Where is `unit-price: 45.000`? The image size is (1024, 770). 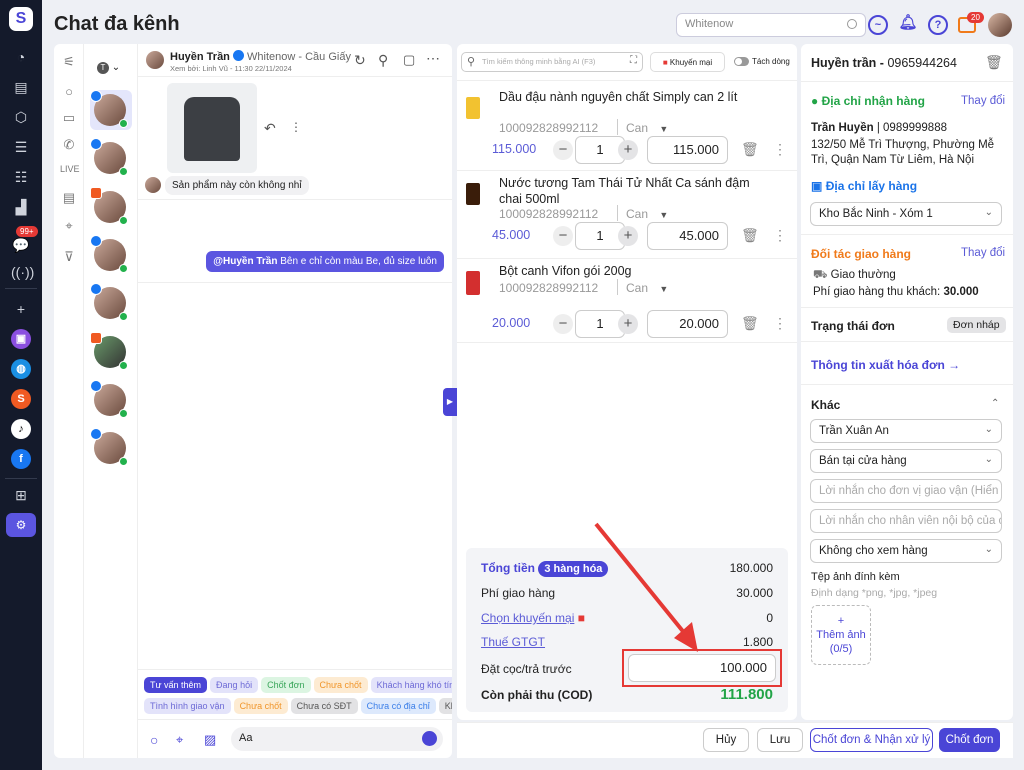
unit-price: 45.000 is located at coordinates (511, 235).